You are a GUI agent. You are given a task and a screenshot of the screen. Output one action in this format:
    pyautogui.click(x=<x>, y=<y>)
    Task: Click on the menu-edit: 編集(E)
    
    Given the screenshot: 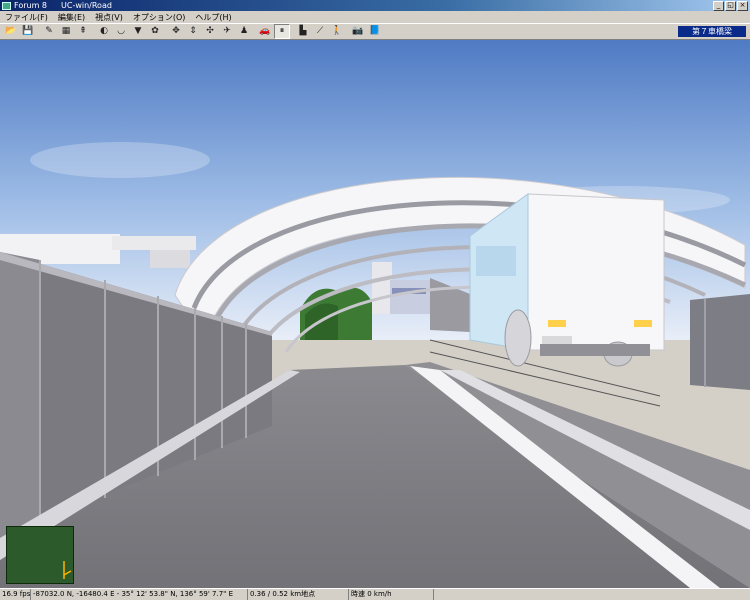 What is the action you would take?
    pyautogui.click(x=71, y=17)
    